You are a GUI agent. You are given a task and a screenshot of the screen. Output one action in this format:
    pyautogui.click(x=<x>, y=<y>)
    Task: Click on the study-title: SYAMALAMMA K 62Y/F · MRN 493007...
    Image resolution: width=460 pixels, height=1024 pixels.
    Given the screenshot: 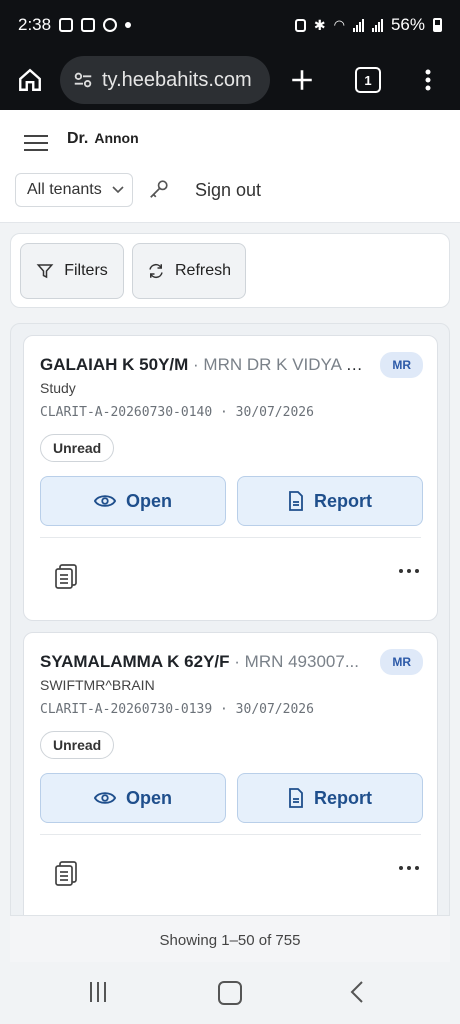 What is the action you would take?
    pyautogui.click(x=205, y=662)
    